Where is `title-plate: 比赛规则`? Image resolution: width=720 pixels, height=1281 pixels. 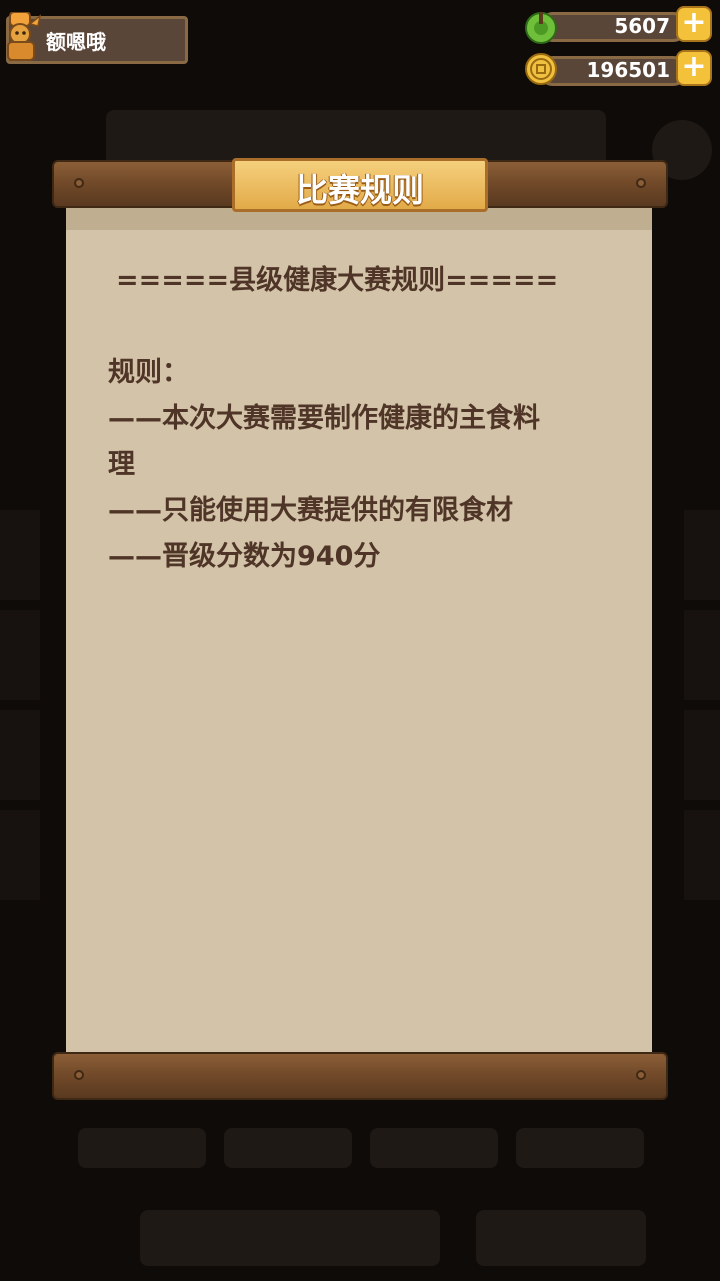 title-plate: 比赛规则 is located at coordinates (360, 185).